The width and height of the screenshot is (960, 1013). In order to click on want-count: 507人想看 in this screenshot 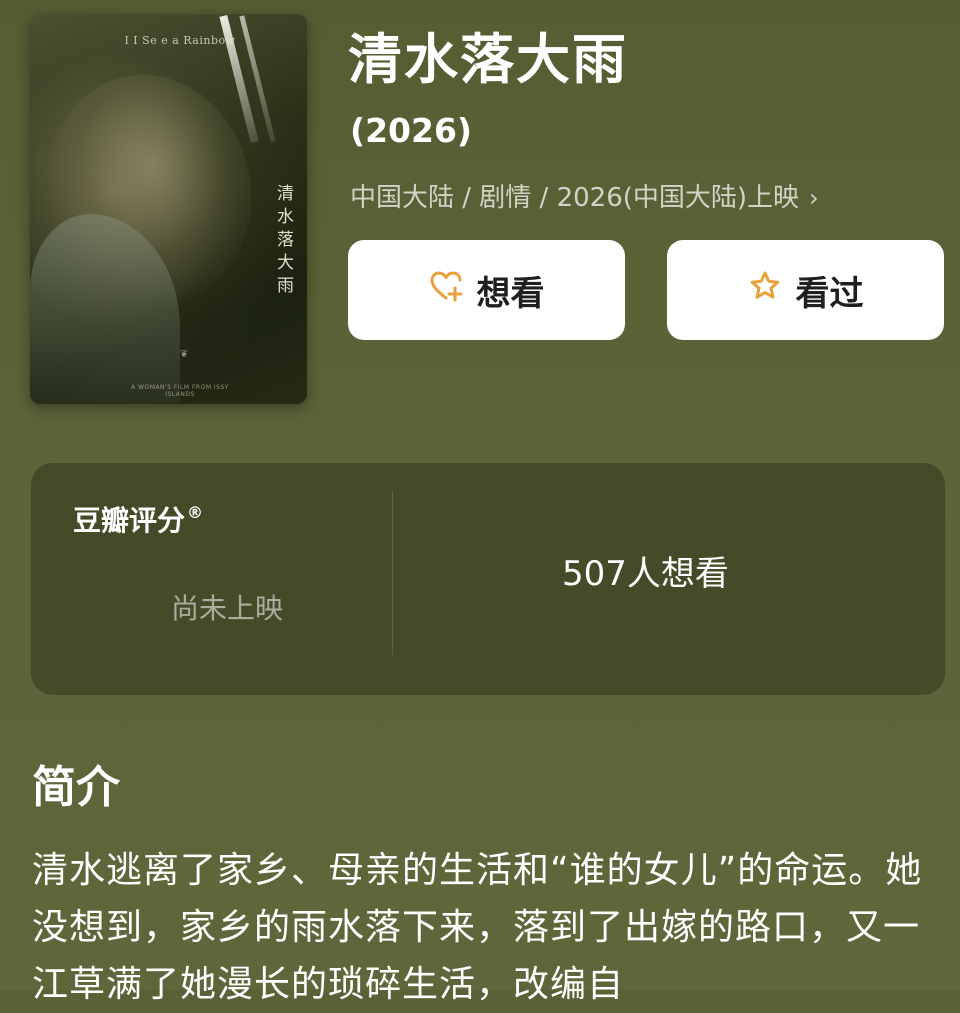, I will do `click(645, 574)`.